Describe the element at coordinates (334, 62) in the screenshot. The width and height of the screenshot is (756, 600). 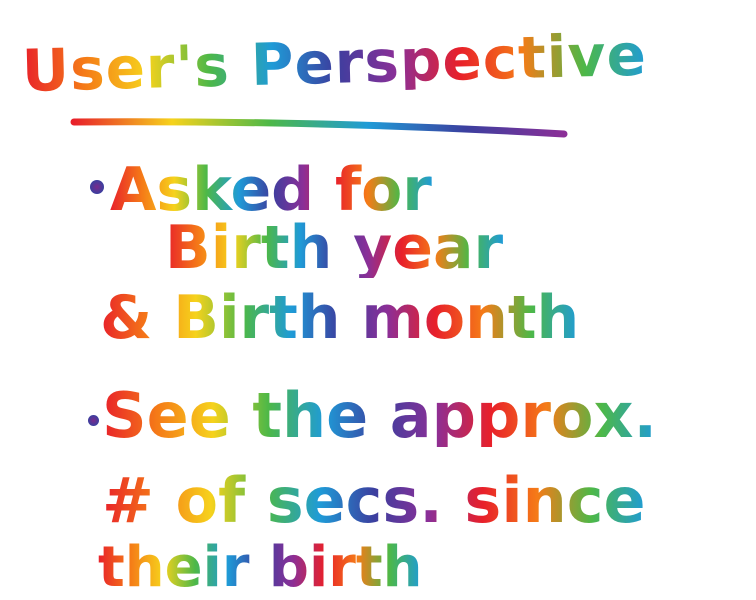
I see `note-title: User's Perspective` at that location.